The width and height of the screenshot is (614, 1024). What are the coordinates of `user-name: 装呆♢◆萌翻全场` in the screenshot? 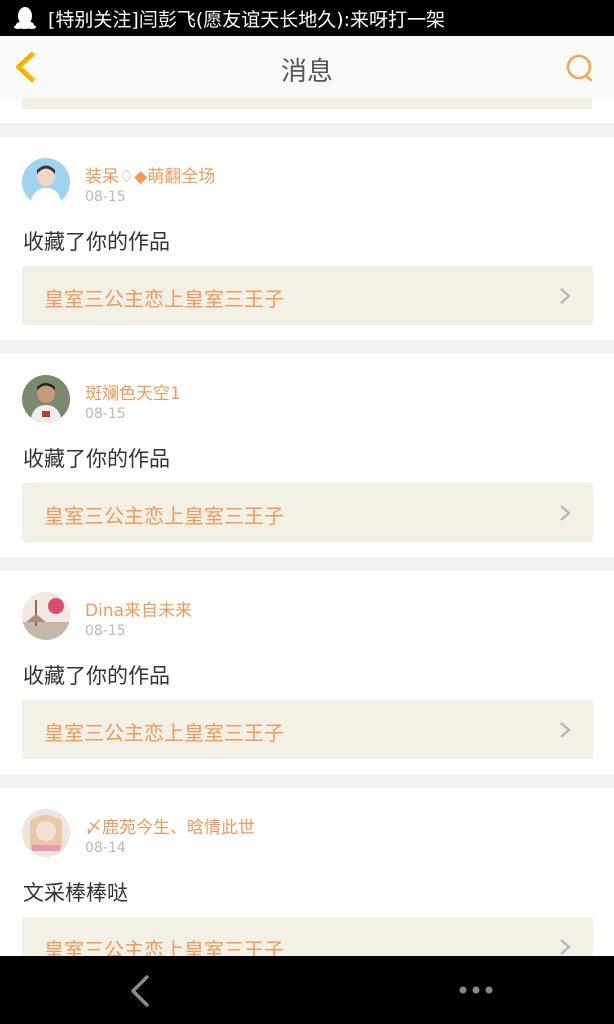 It's located at (150, 174).